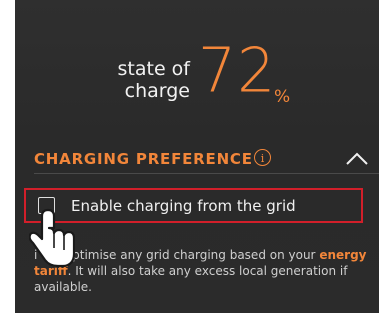  Describe the element at coordinates (143, 159) in the screenshot. I see `section-title: CHARGING PREFERENCE` at that location.